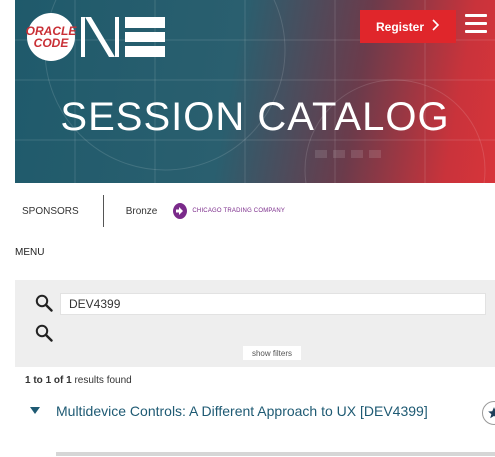  Describe the element at coordinates (51, 43) in the screenshot. I see `logo-text-code: CODE` at that location.